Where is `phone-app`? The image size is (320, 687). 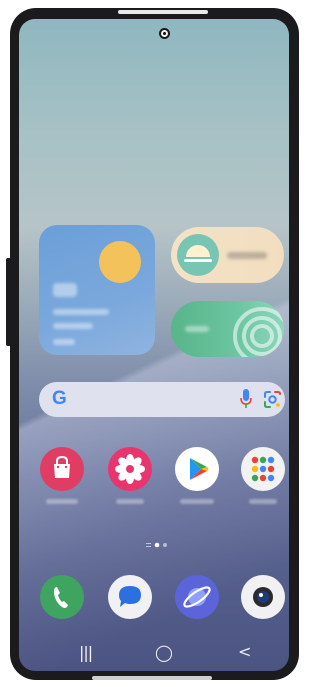
phone-app is located at coordinates (62, 597).